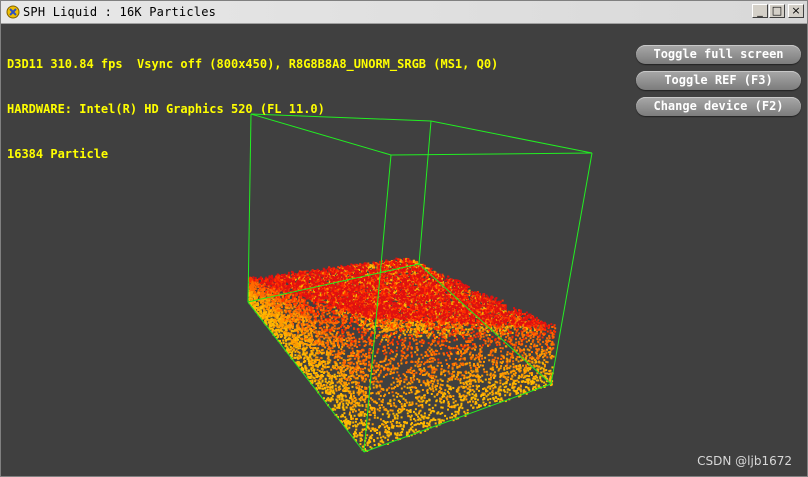 This screenshot has height=477, width=808. Describe the element at coordinates (760, 11) in the screenshot. I see `minimize-button: _` at that location.